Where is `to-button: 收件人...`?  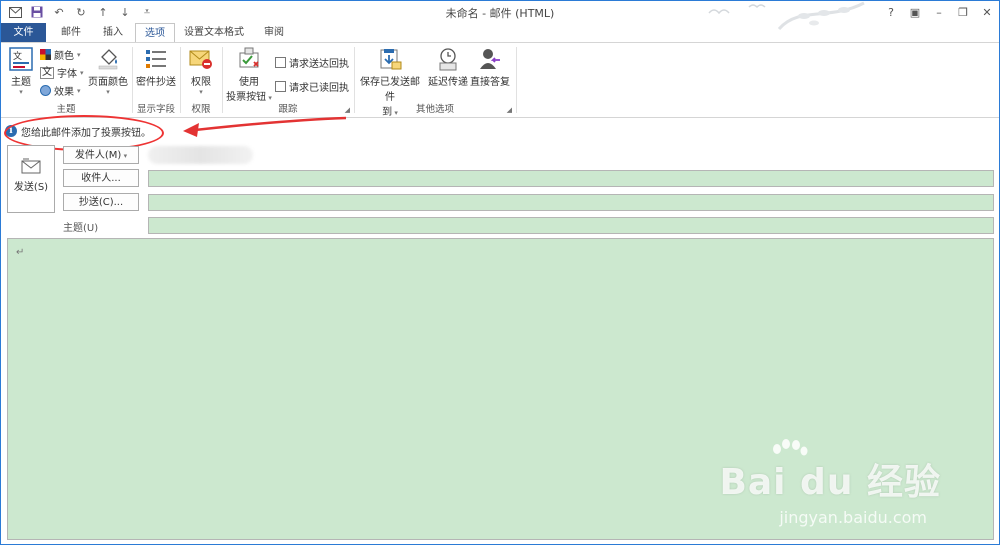
to-button: 收件人... is located at coordinates (101, 178).